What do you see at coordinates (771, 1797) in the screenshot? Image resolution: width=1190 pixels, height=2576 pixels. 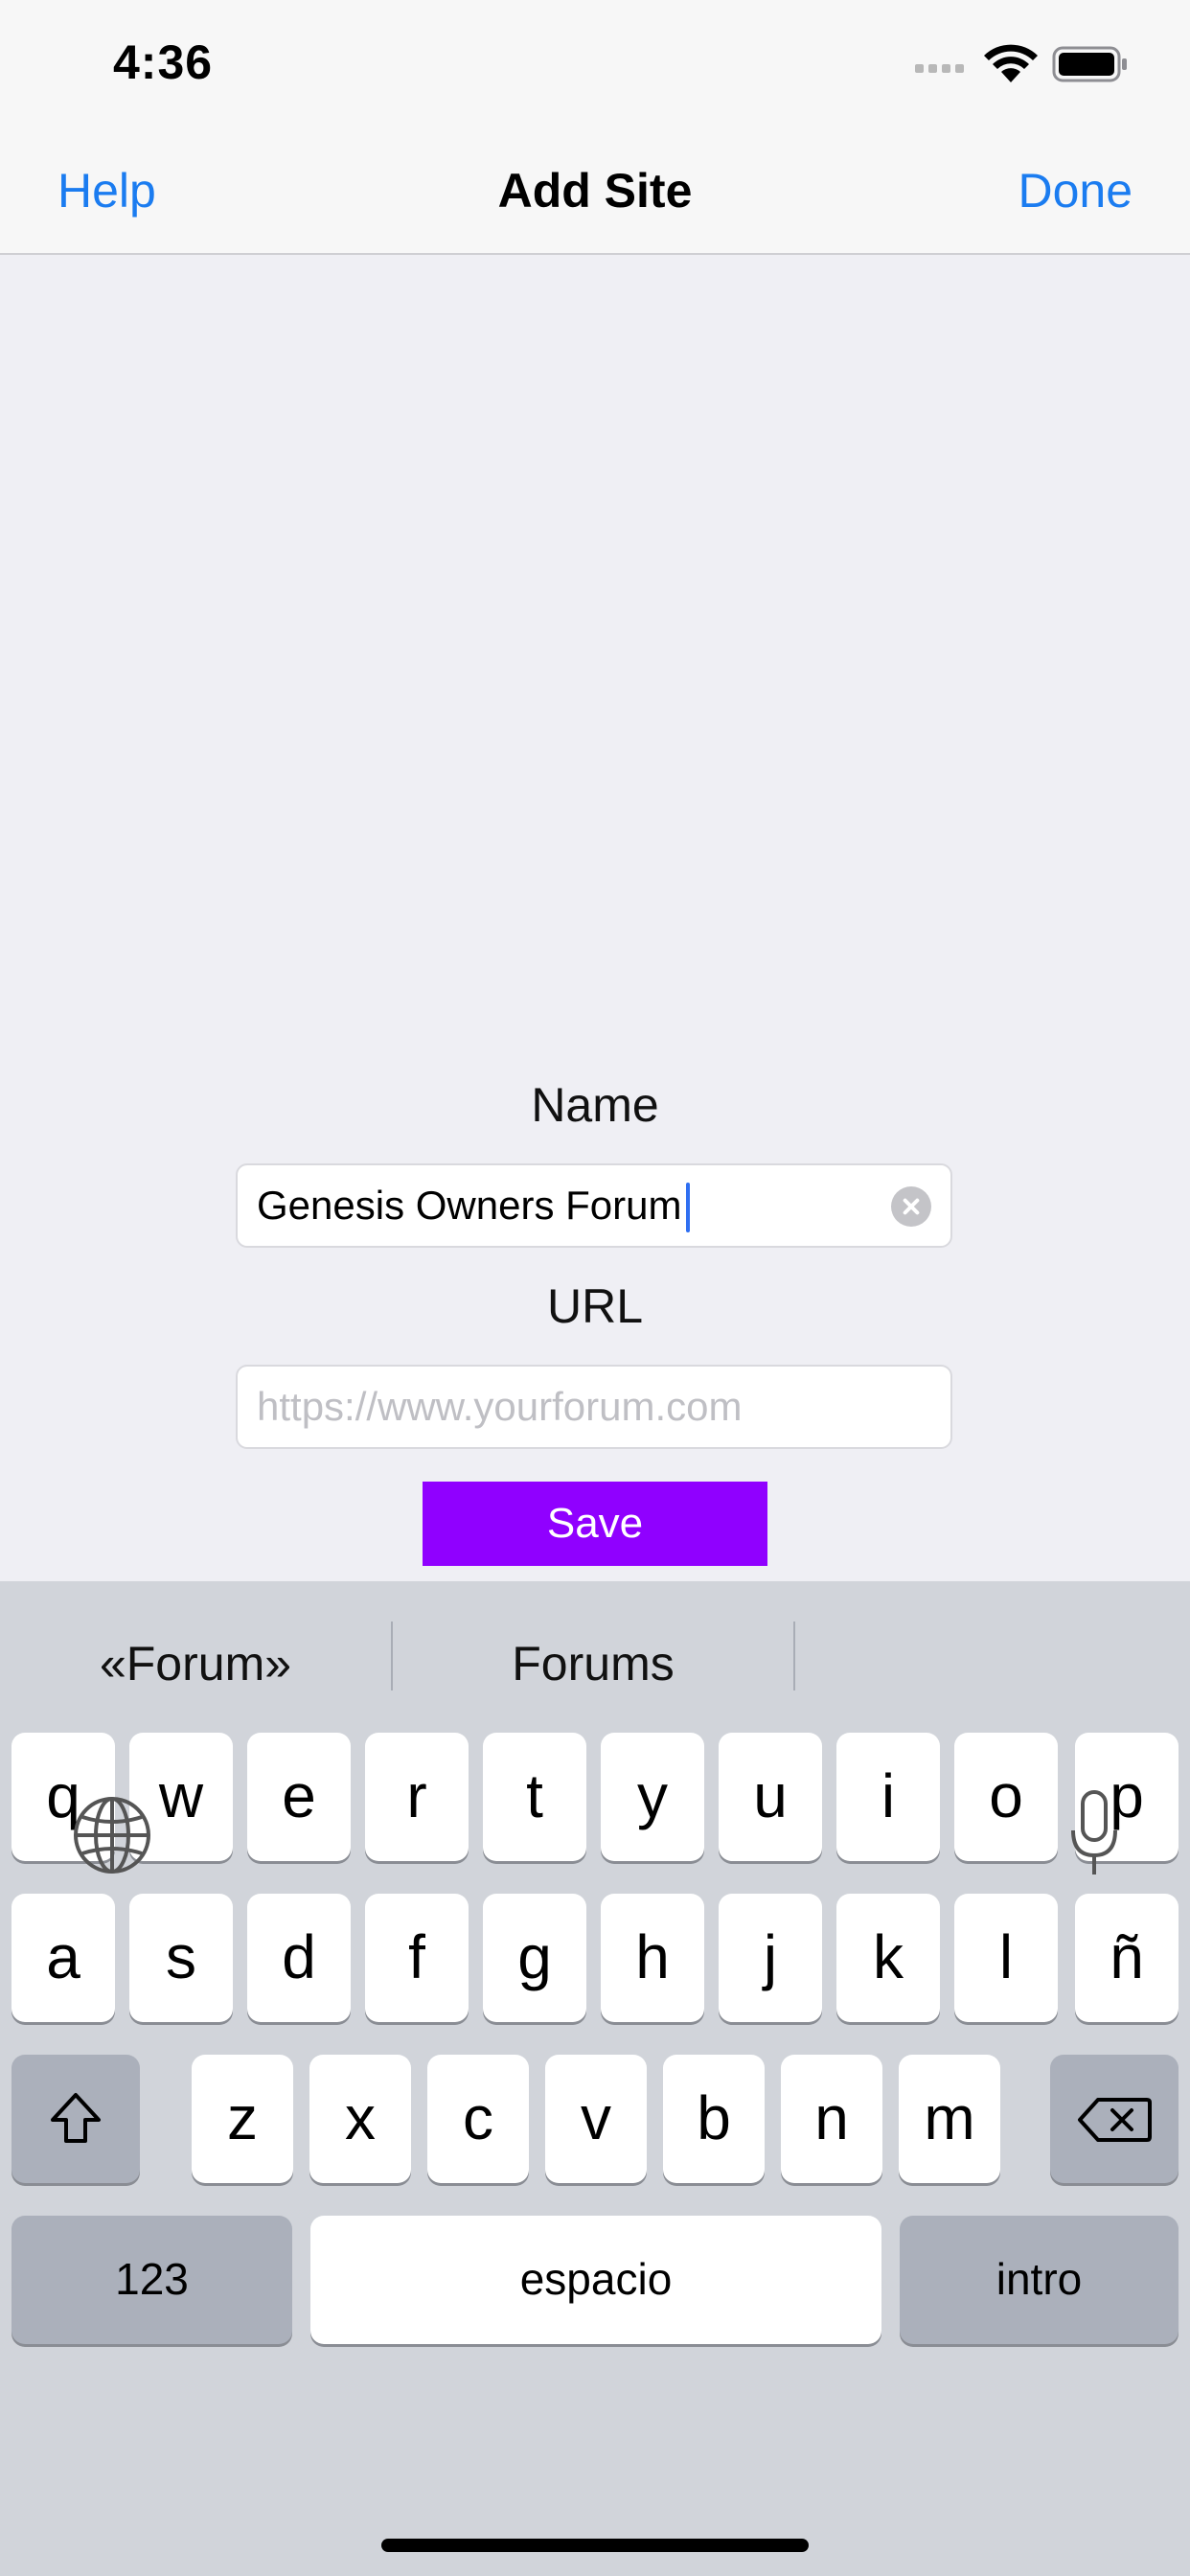 I see `key-u: u` at bounding box center [771, 1797].